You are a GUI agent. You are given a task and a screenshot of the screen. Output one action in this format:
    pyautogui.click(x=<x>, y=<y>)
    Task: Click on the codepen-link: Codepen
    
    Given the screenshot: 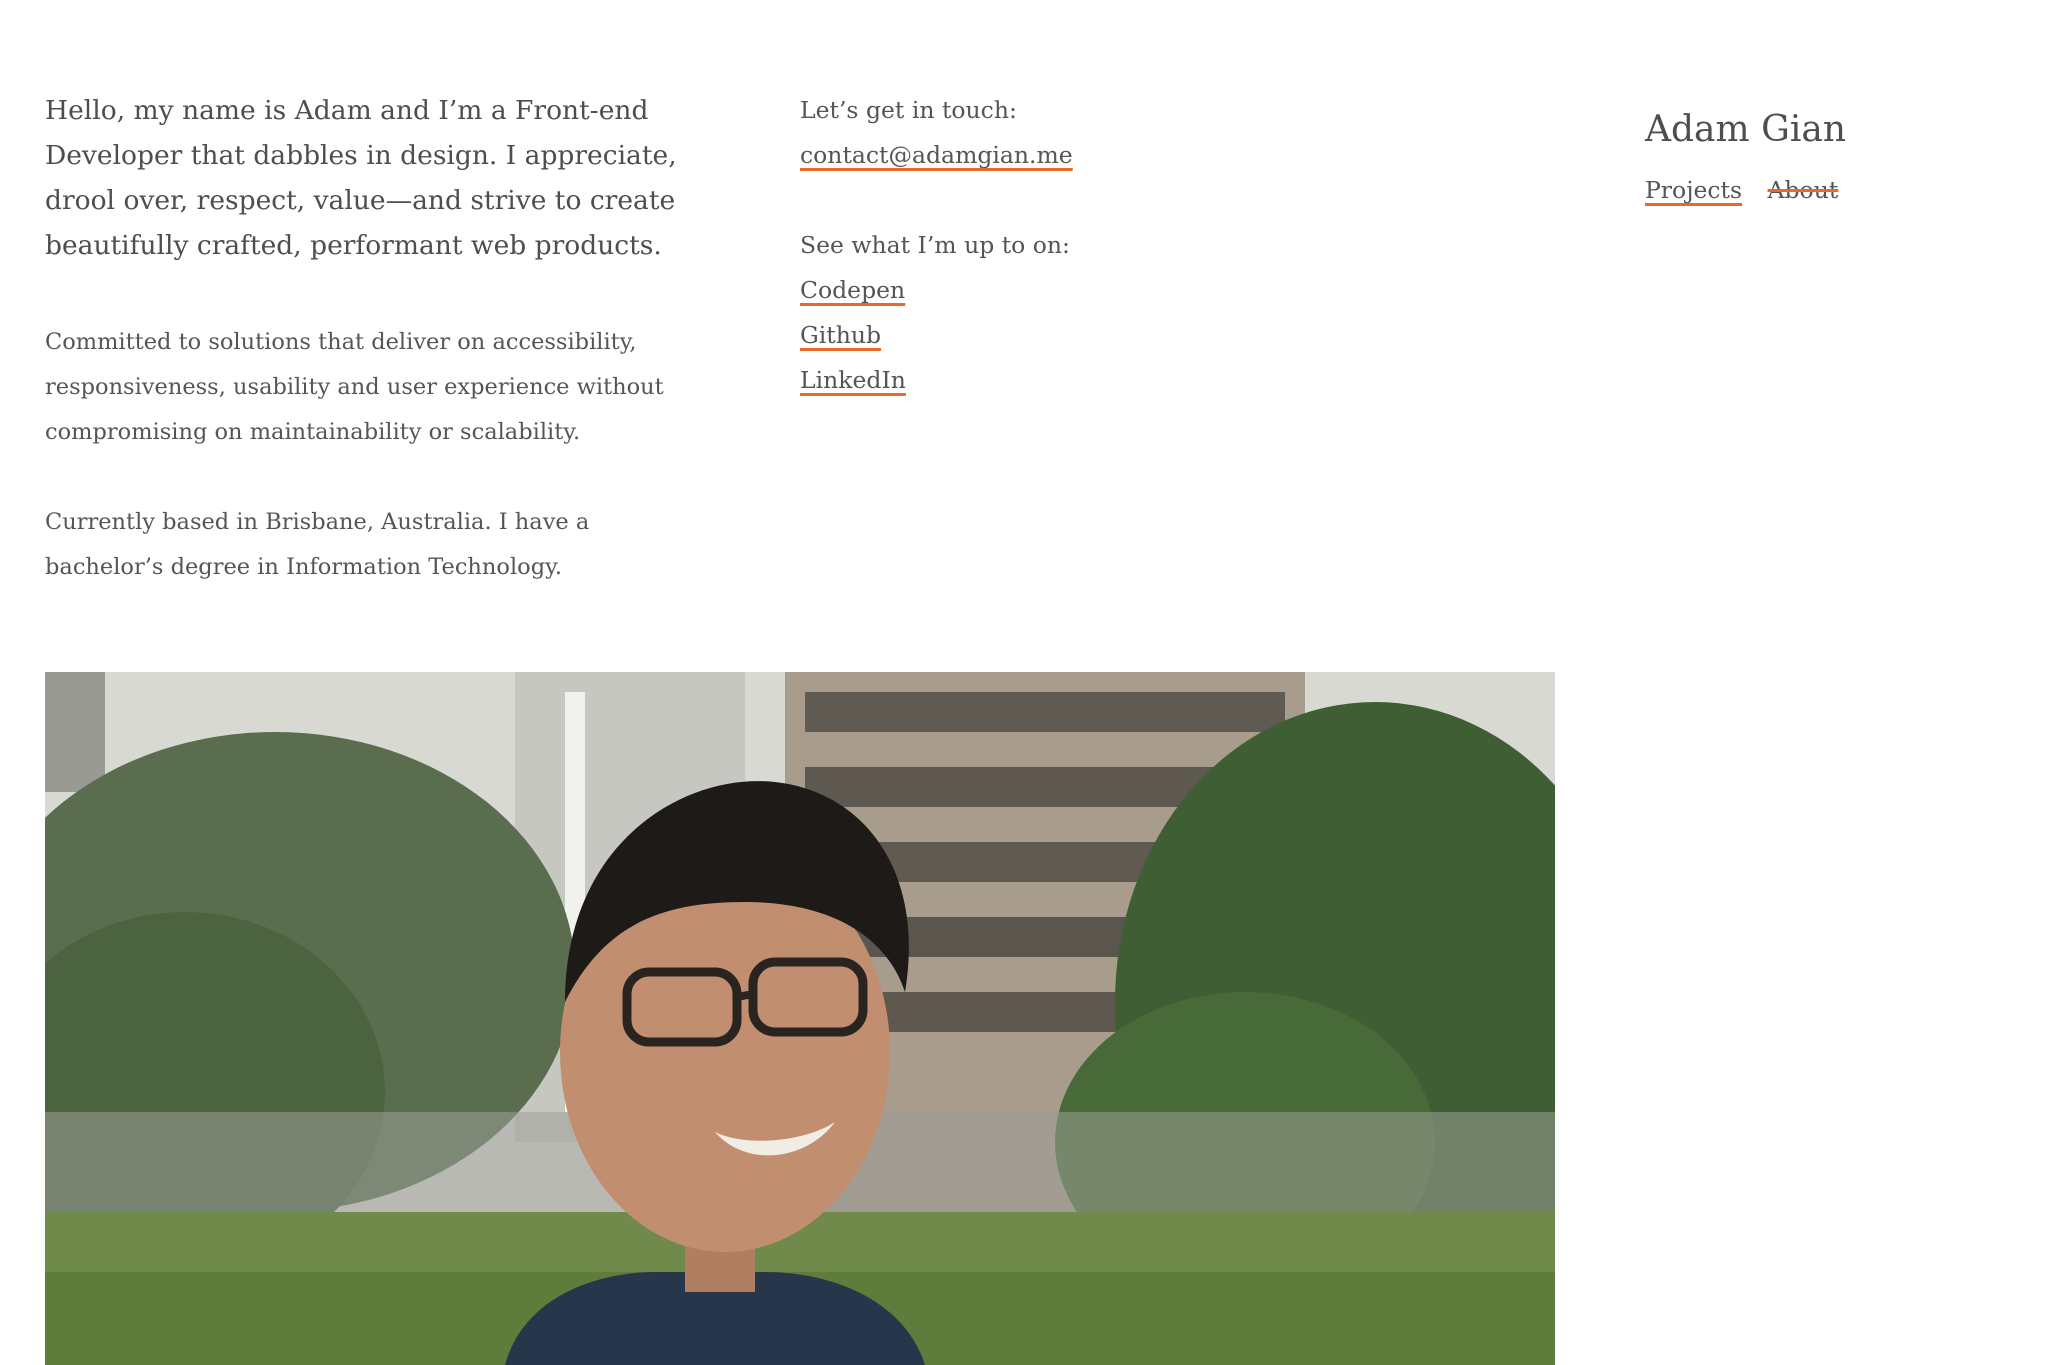 What is the action you would take?
    pyautogui.click(x=852, y=290)
    